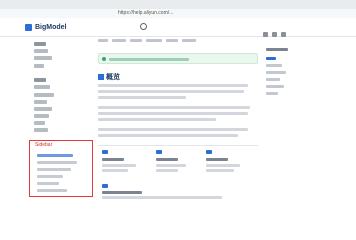 This screenshot has height=240, width=356. What do you see at coordinates (14, 17) in the screenshot?
I see `browser-nav-buttons` at bounding box center [14, 17].